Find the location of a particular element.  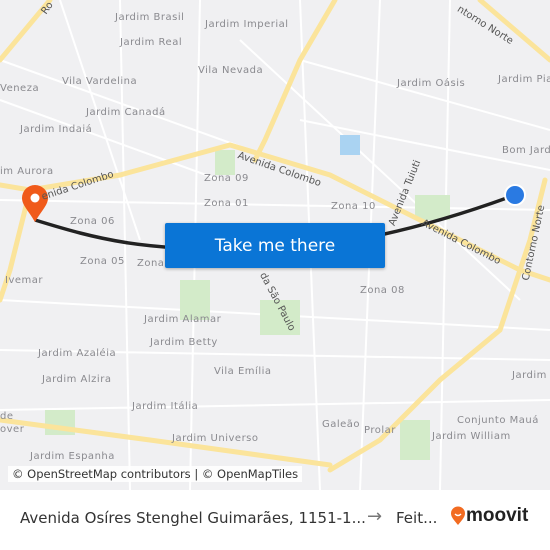

neighborhood-label: Conjunto Mauá is located at coordinates (498, 420).